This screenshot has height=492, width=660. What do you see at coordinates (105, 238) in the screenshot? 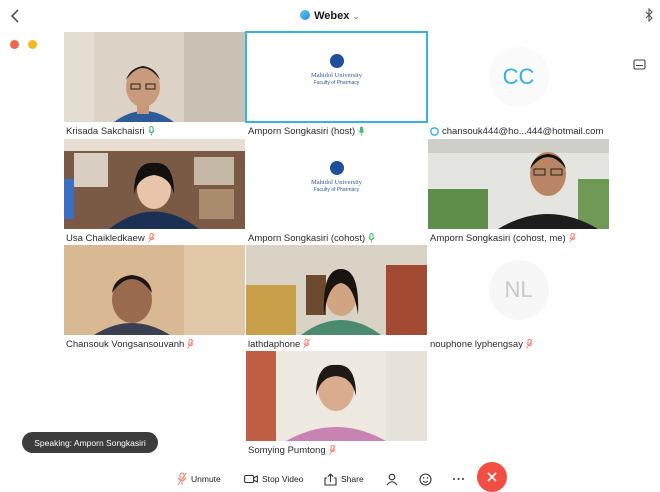
I see `participant-name: Usa Chaikledkaew` at bounding box center [105, 238].